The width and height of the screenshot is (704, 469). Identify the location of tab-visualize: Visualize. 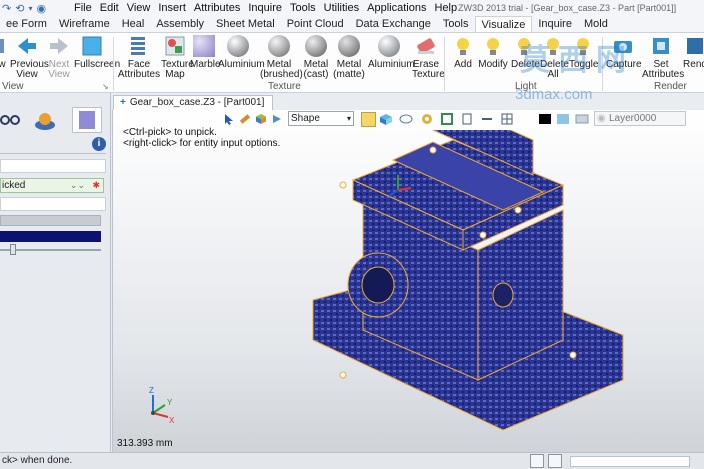
(503, 24).